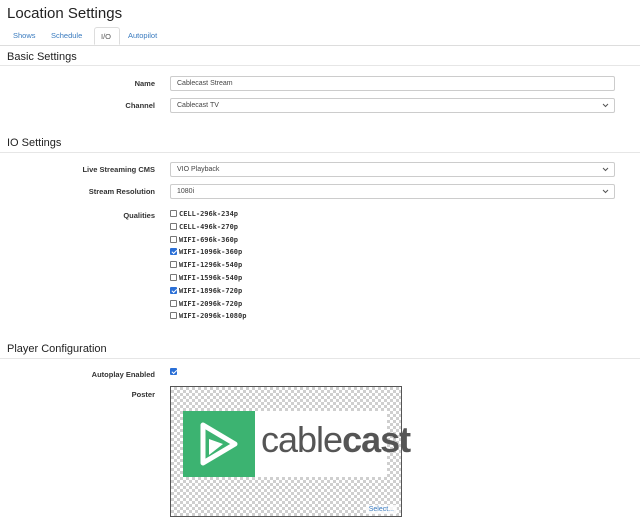  What do you see at coordinates (66, 36) in the screenshot?
I see `tab-schedule: Schedule` at bounding box center [66, 36].